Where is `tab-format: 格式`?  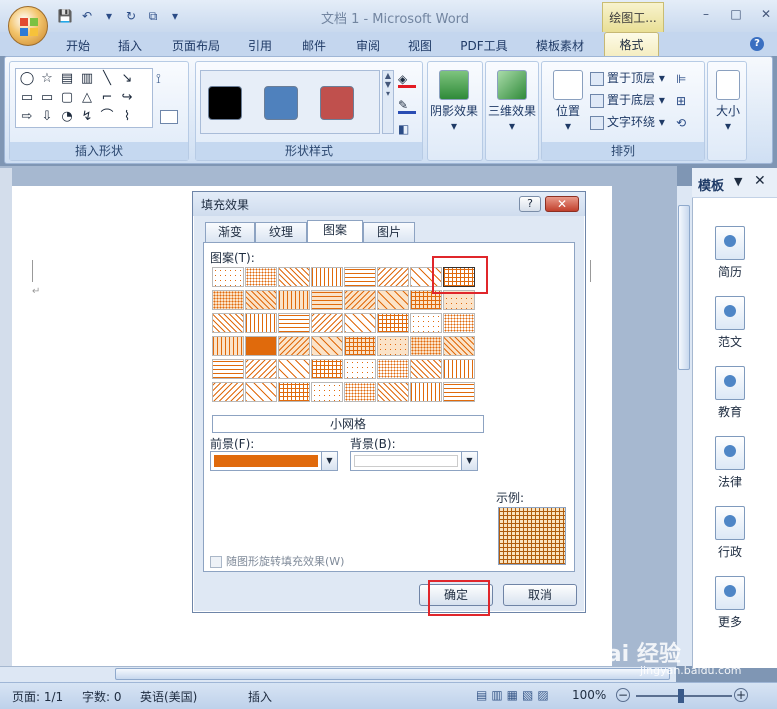 tab-format: 格式 is located at coordinates (631, 45).